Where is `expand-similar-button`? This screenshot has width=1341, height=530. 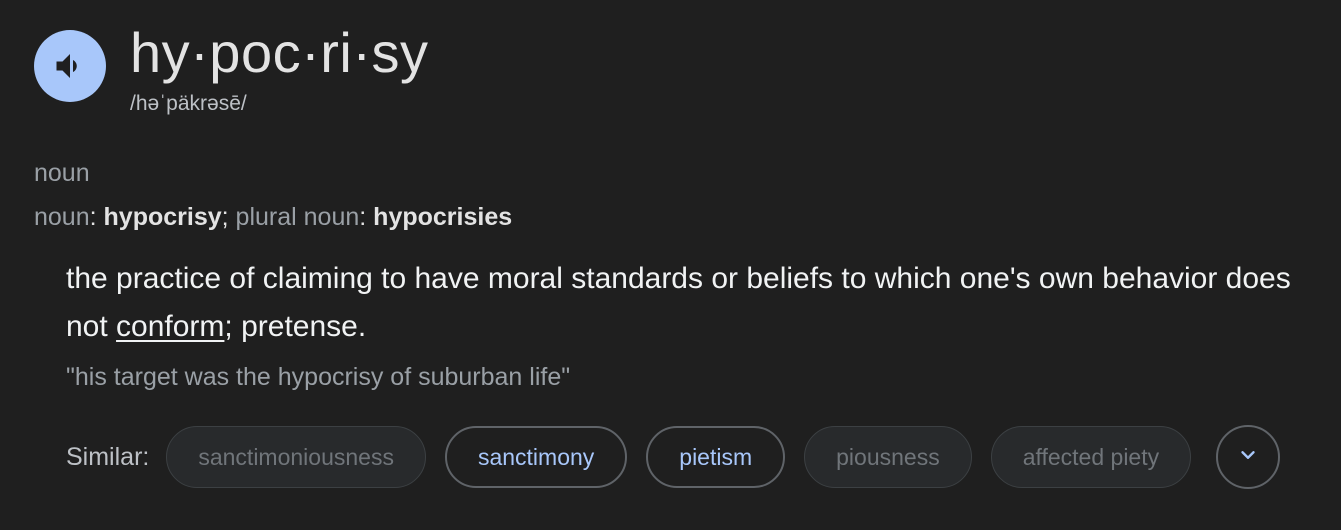
expand-similar-button is located at coordinates (1248, 457).